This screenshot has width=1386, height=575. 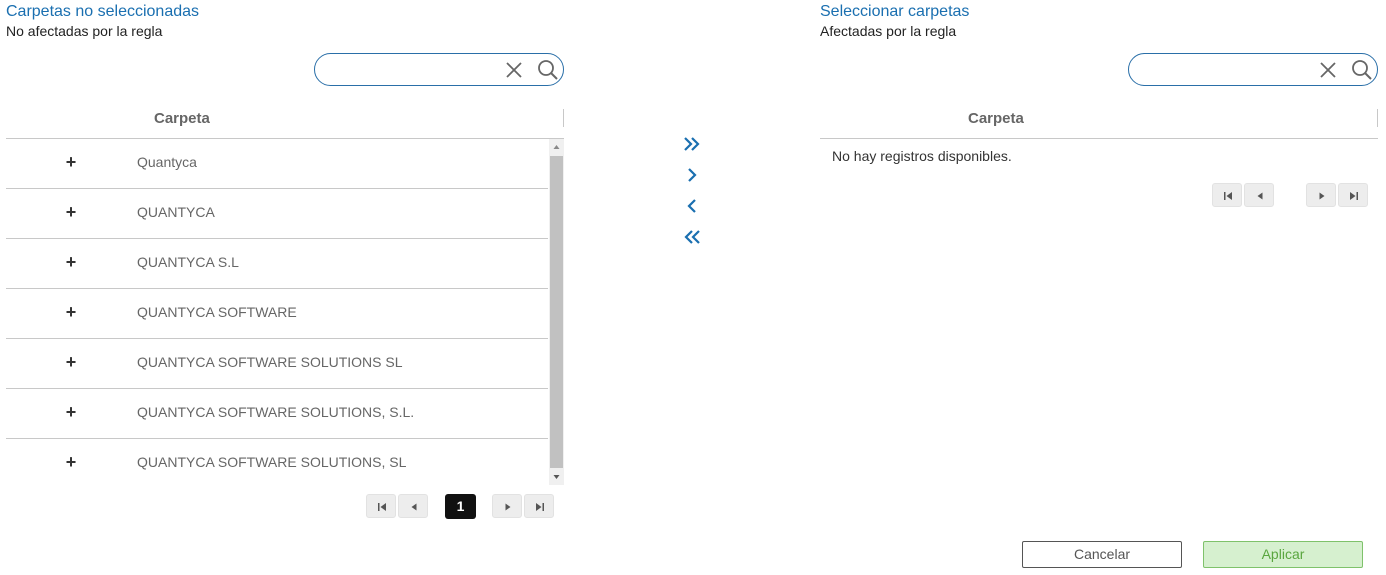 I want to click on table-row: + QUANTYCA SOFTWARE SOLUTIONS, S.L., so click(x=277, y=414).